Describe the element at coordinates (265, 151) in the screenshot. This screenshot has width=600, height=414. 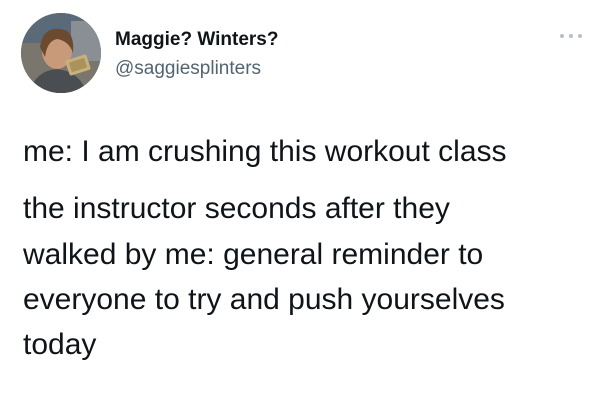
I see `tweet-text-line: me: I am crushing this workout class` at that location.